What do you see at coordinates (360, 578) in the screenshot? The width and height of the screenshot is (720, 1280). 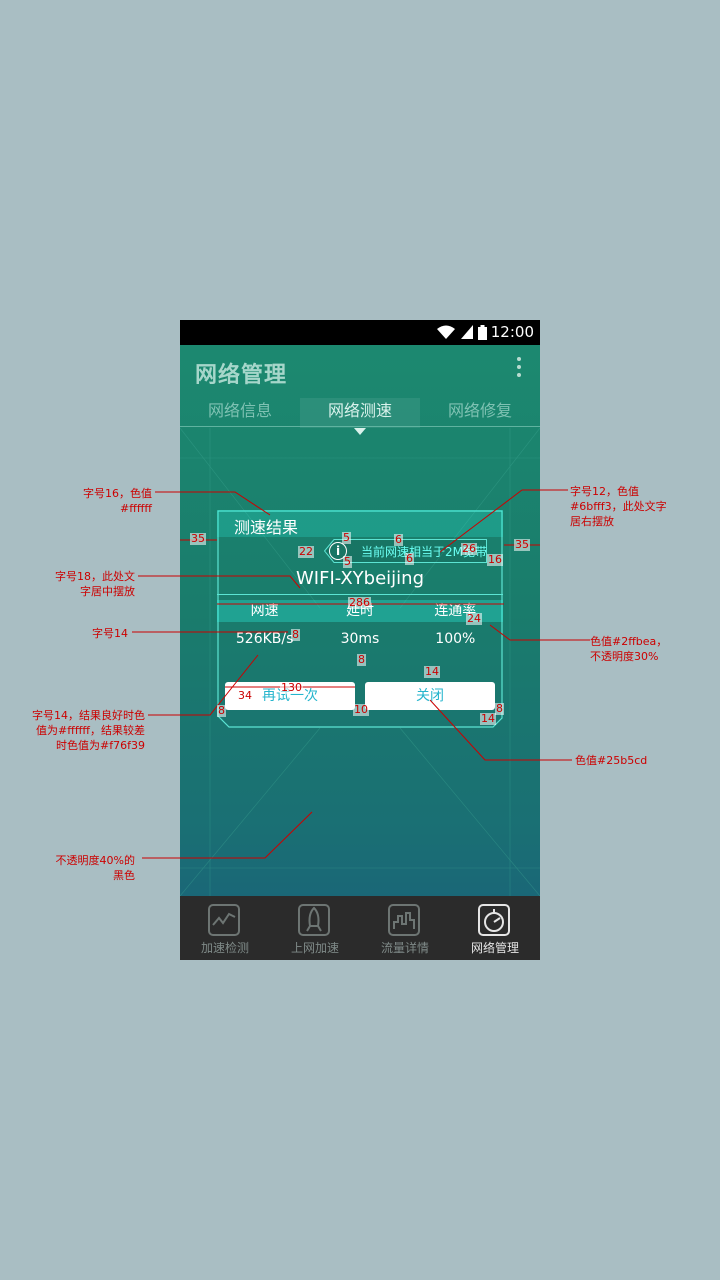 I see `wifi-ssid: WIFI-XYbeijing` at bounding box center [360, 578].